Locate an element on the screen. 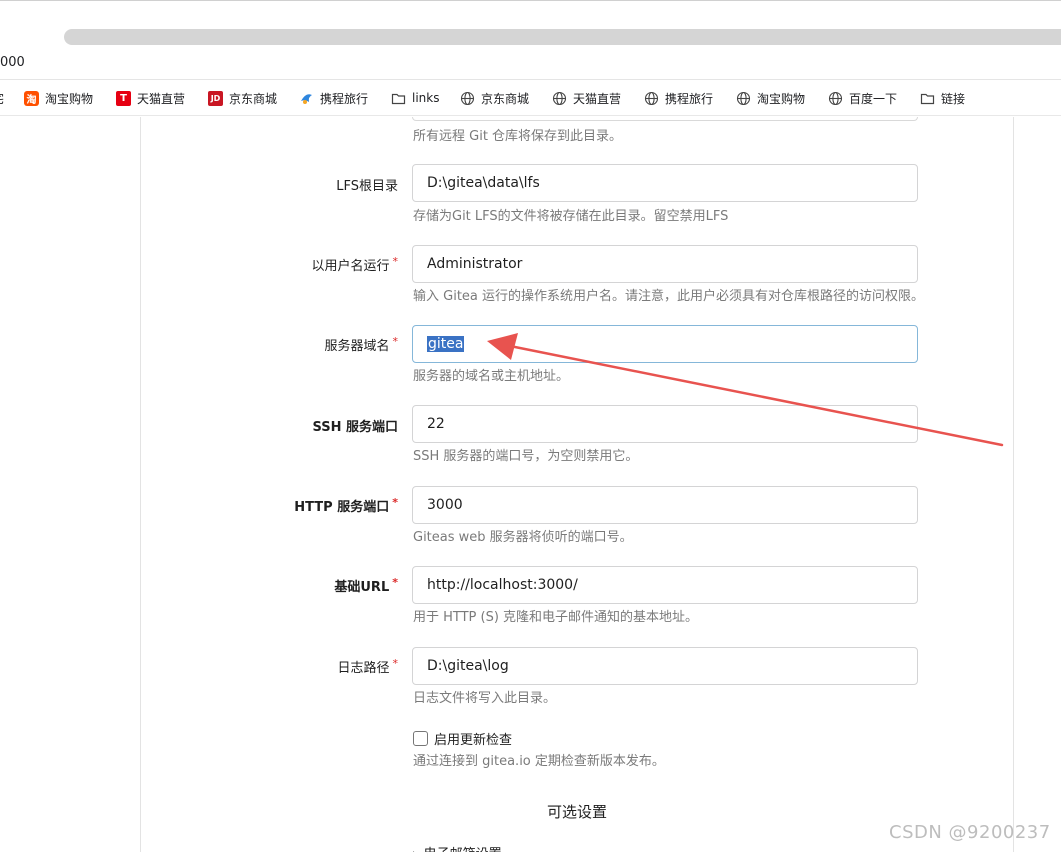 This screenshot has height=852, width=1061. base-url-input: http://localhost:3000/ is located at coordinates (665, 585).